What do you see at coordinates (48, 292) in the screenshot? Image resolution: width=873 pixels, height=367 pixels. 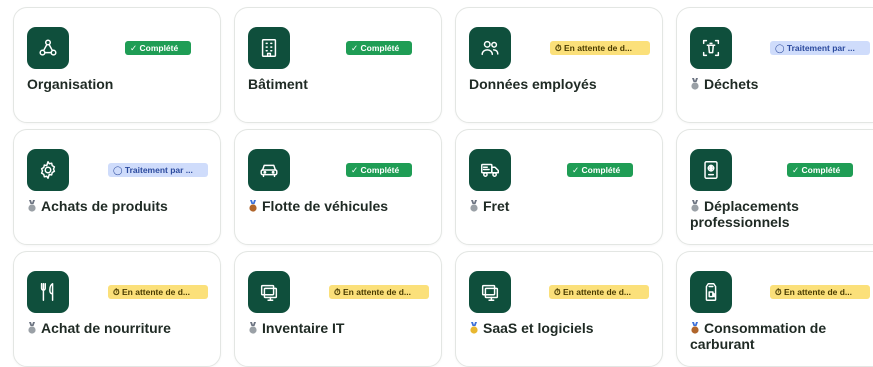 I see `fork-knife-icon` at bounding box center [48, 292].